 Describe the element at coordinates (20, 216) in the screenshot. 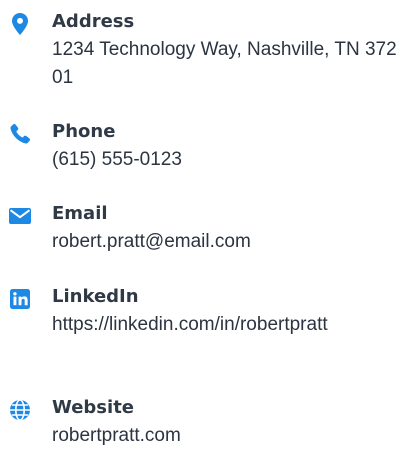

I see `envelope-icon` at that location.